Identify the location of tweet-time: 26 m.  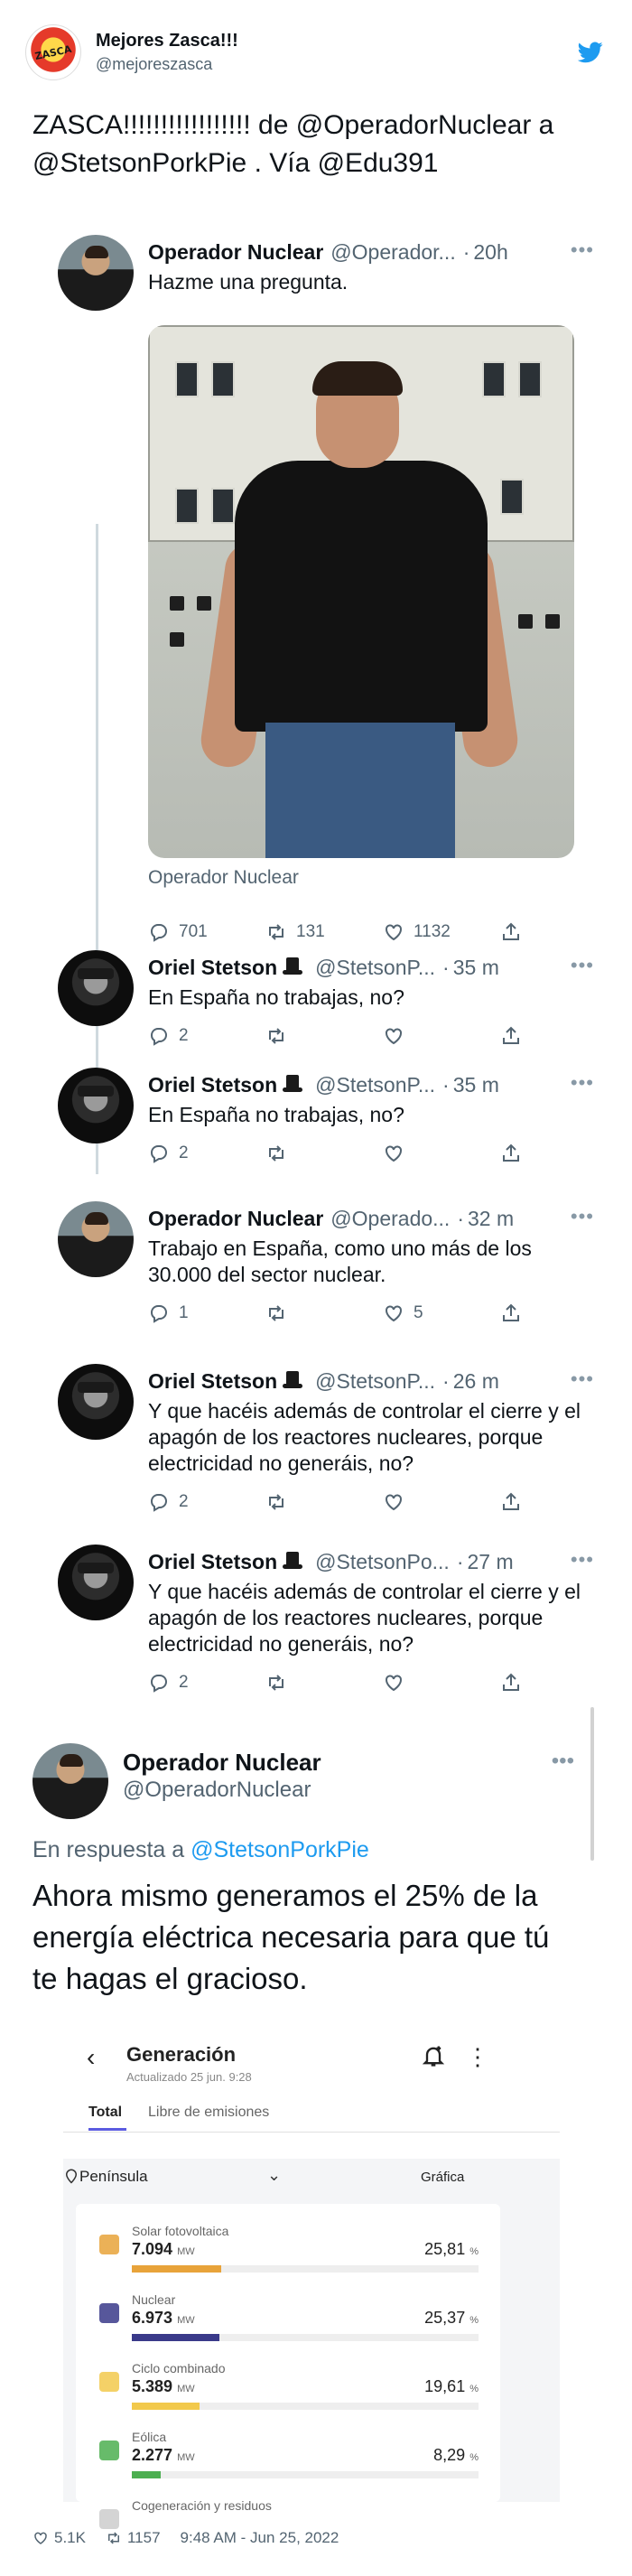
(475, 1381).